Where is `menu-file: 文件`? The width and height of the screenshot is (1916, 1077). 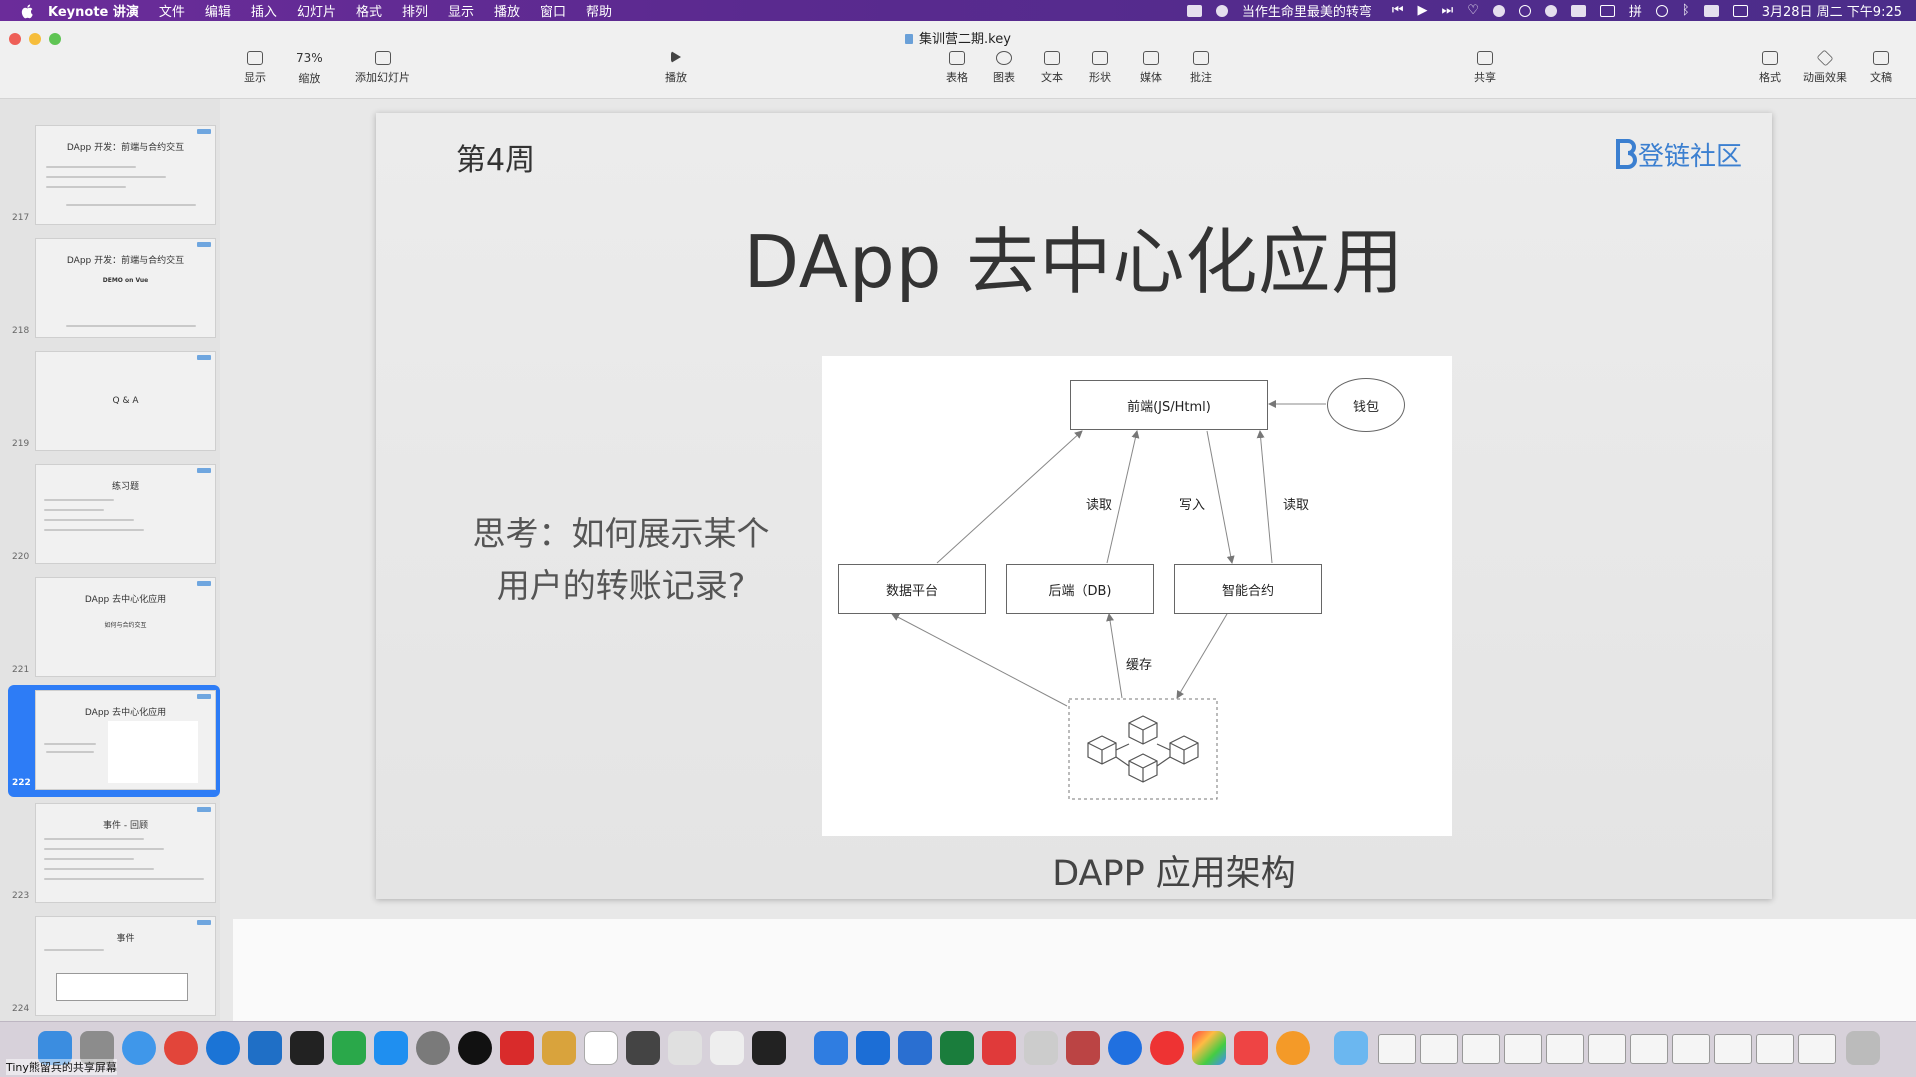 menu-file: 文件 is located at coordinates (172, 10).